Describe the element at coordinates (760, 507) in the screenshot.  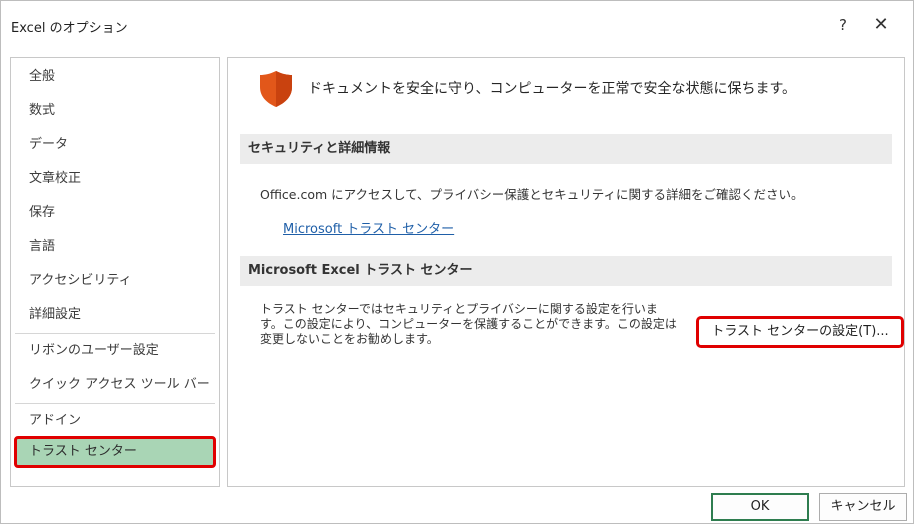
I see `ok-button: OK` at that location.